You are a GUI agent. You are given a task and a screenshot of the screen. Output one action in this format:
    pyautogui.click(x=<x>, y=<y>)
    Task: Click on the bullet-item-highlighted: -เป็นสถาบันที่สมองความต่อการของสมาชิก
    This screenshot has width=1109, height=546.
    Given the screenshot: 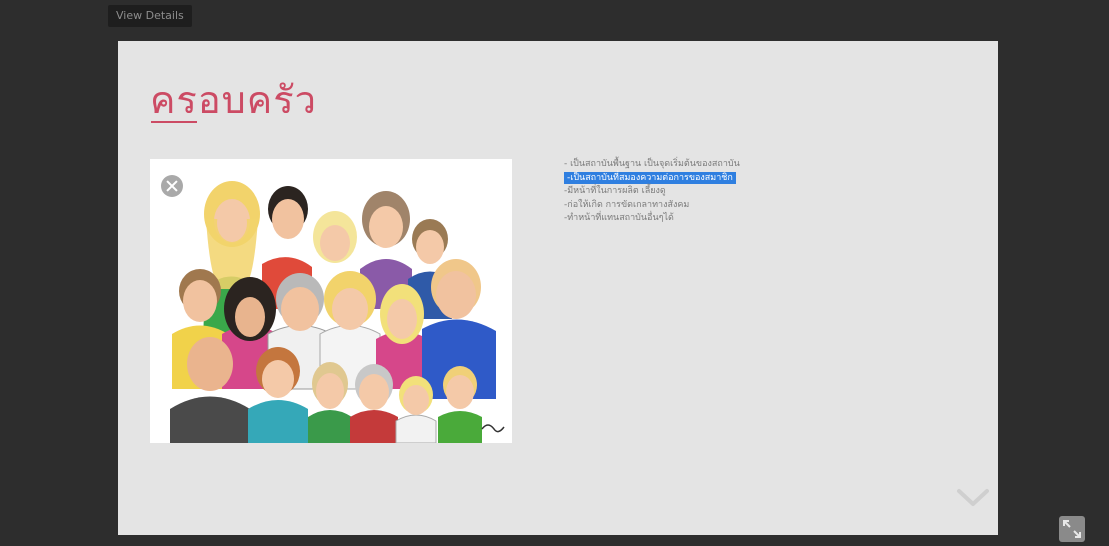 What is the action you would take?
    pyautogui.click(x=714, y=178)
    